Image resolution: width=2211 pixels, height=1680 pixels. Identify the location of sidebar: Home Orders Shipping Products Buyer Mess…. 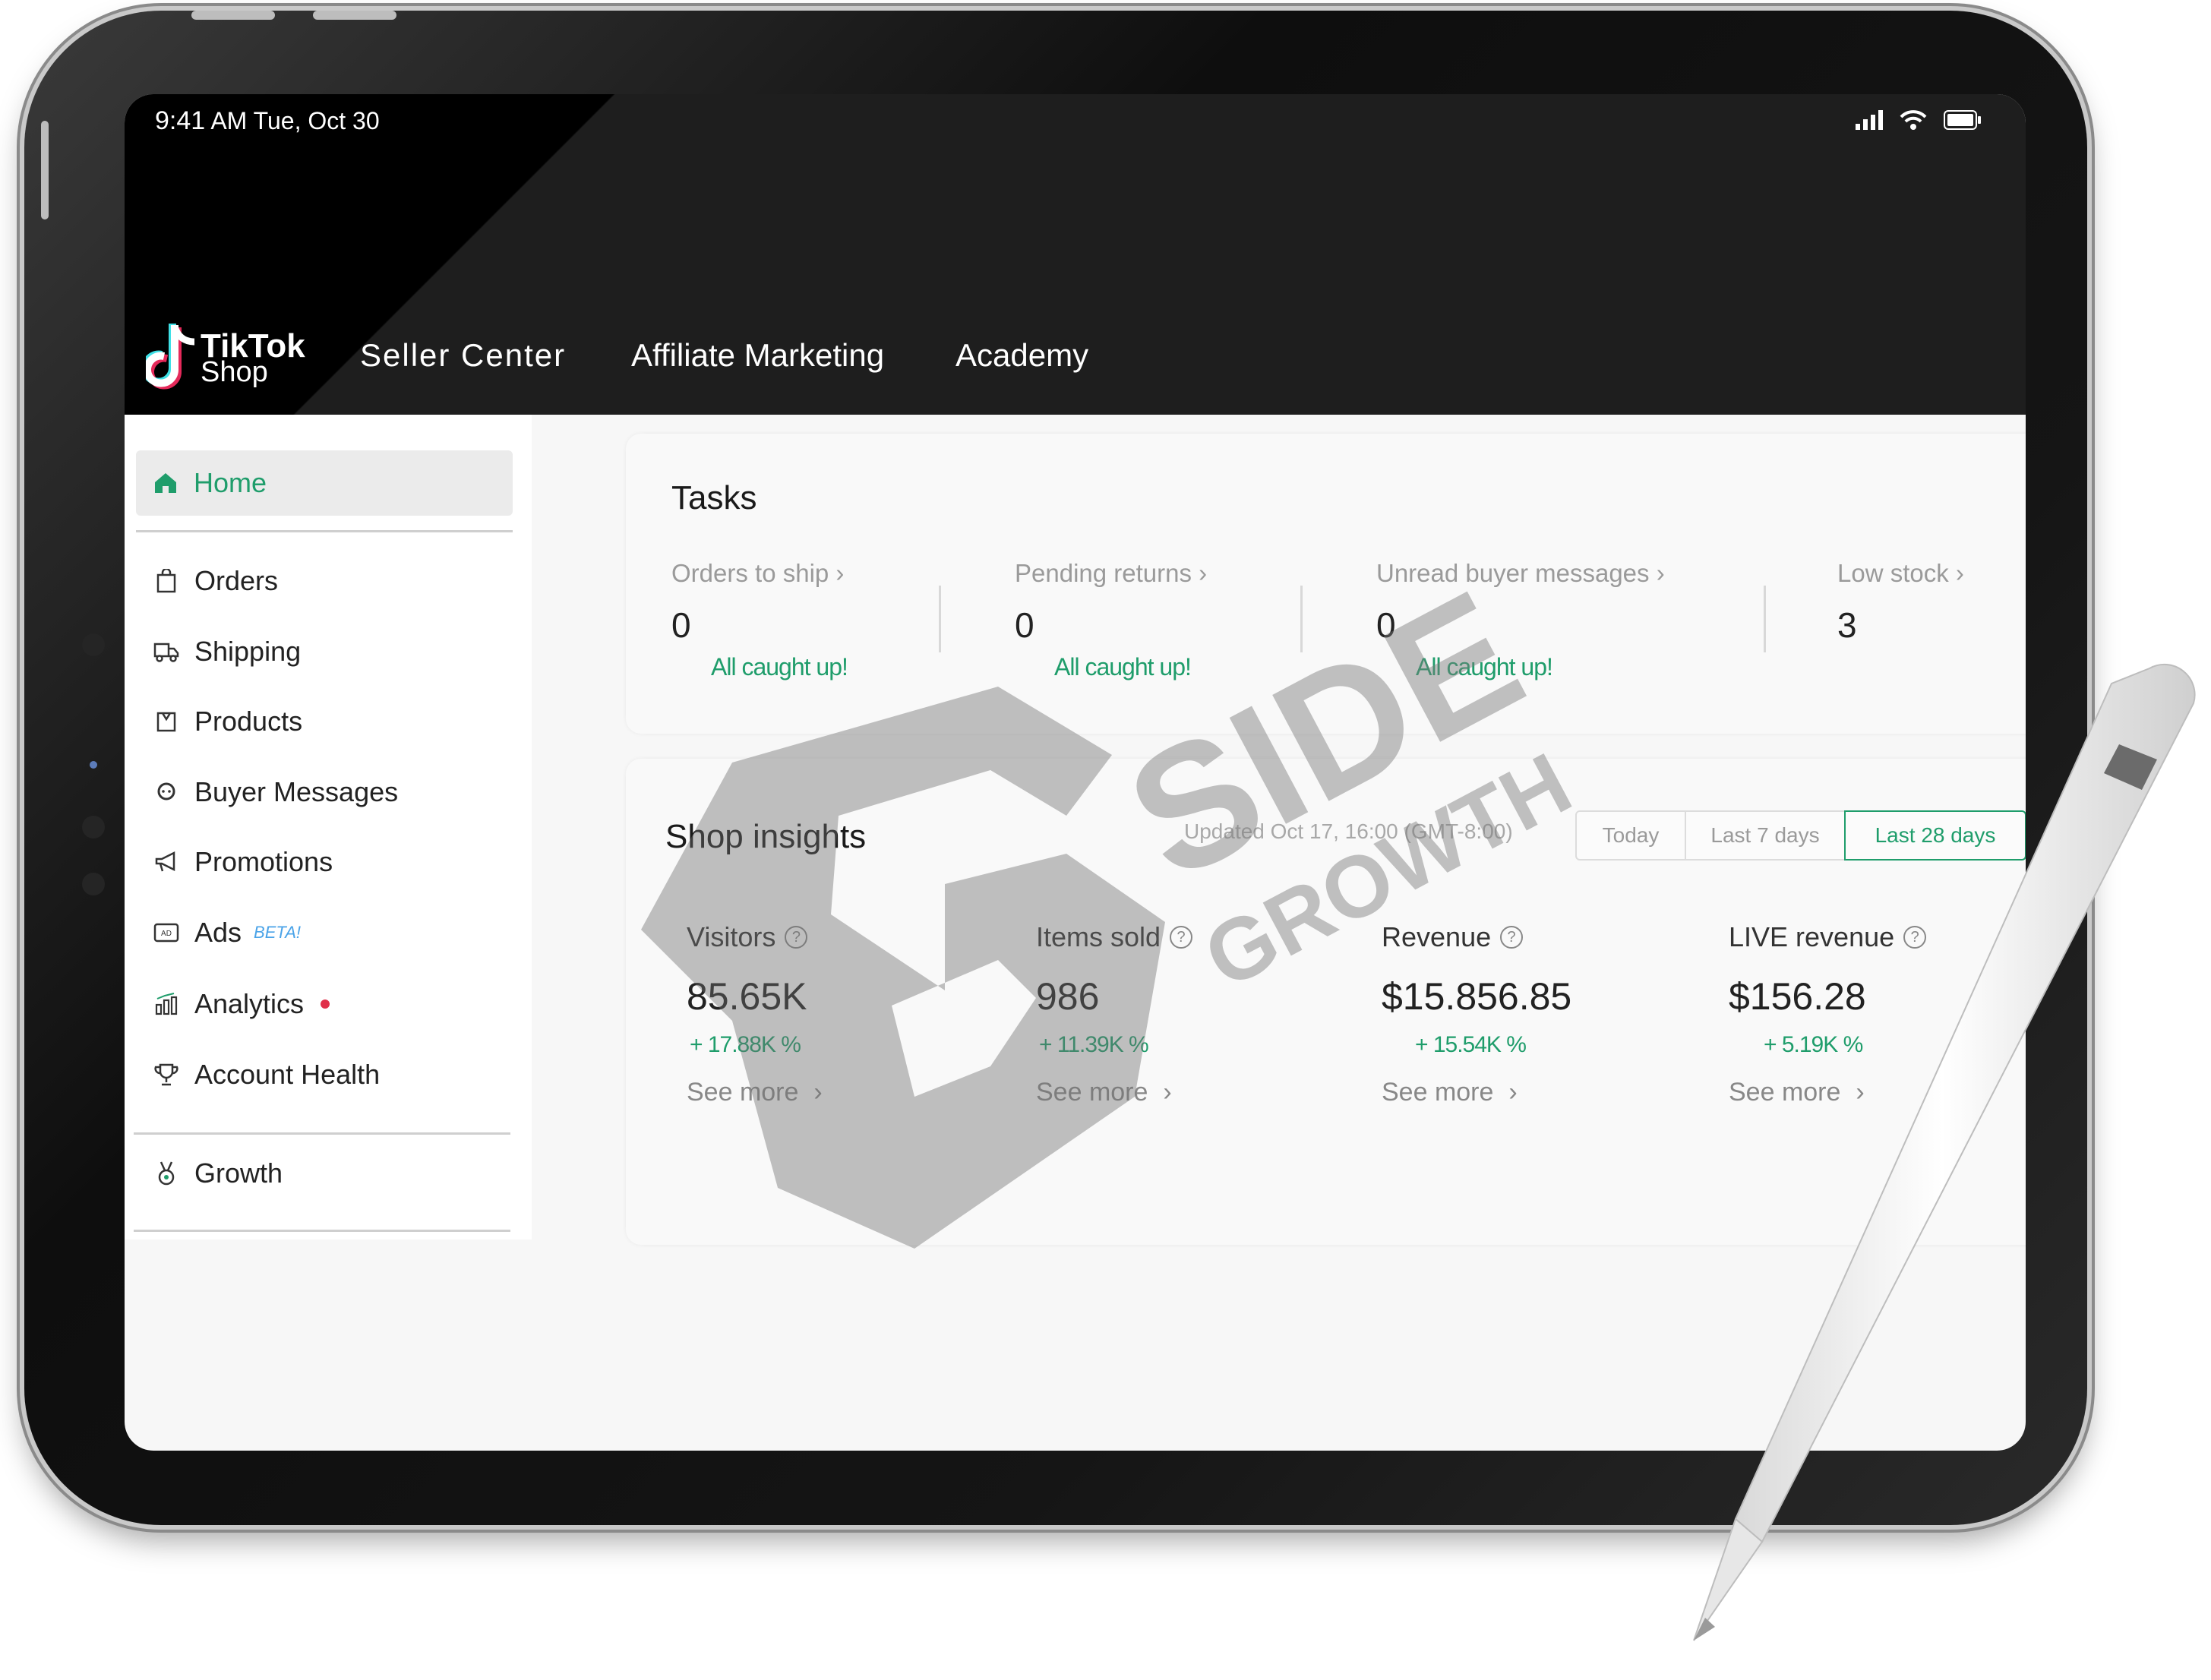
(328, 827).